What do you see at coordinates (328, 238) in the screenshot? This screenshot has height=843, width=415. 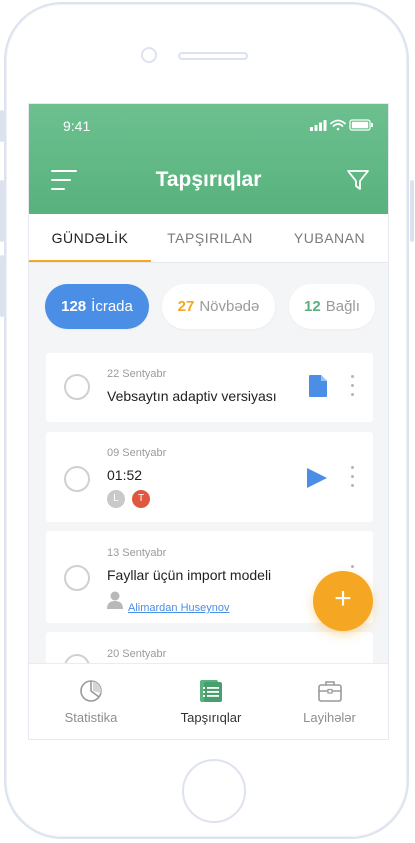 I see `tab-yubanan: YUBANAN` at bounding box center [328, 238].